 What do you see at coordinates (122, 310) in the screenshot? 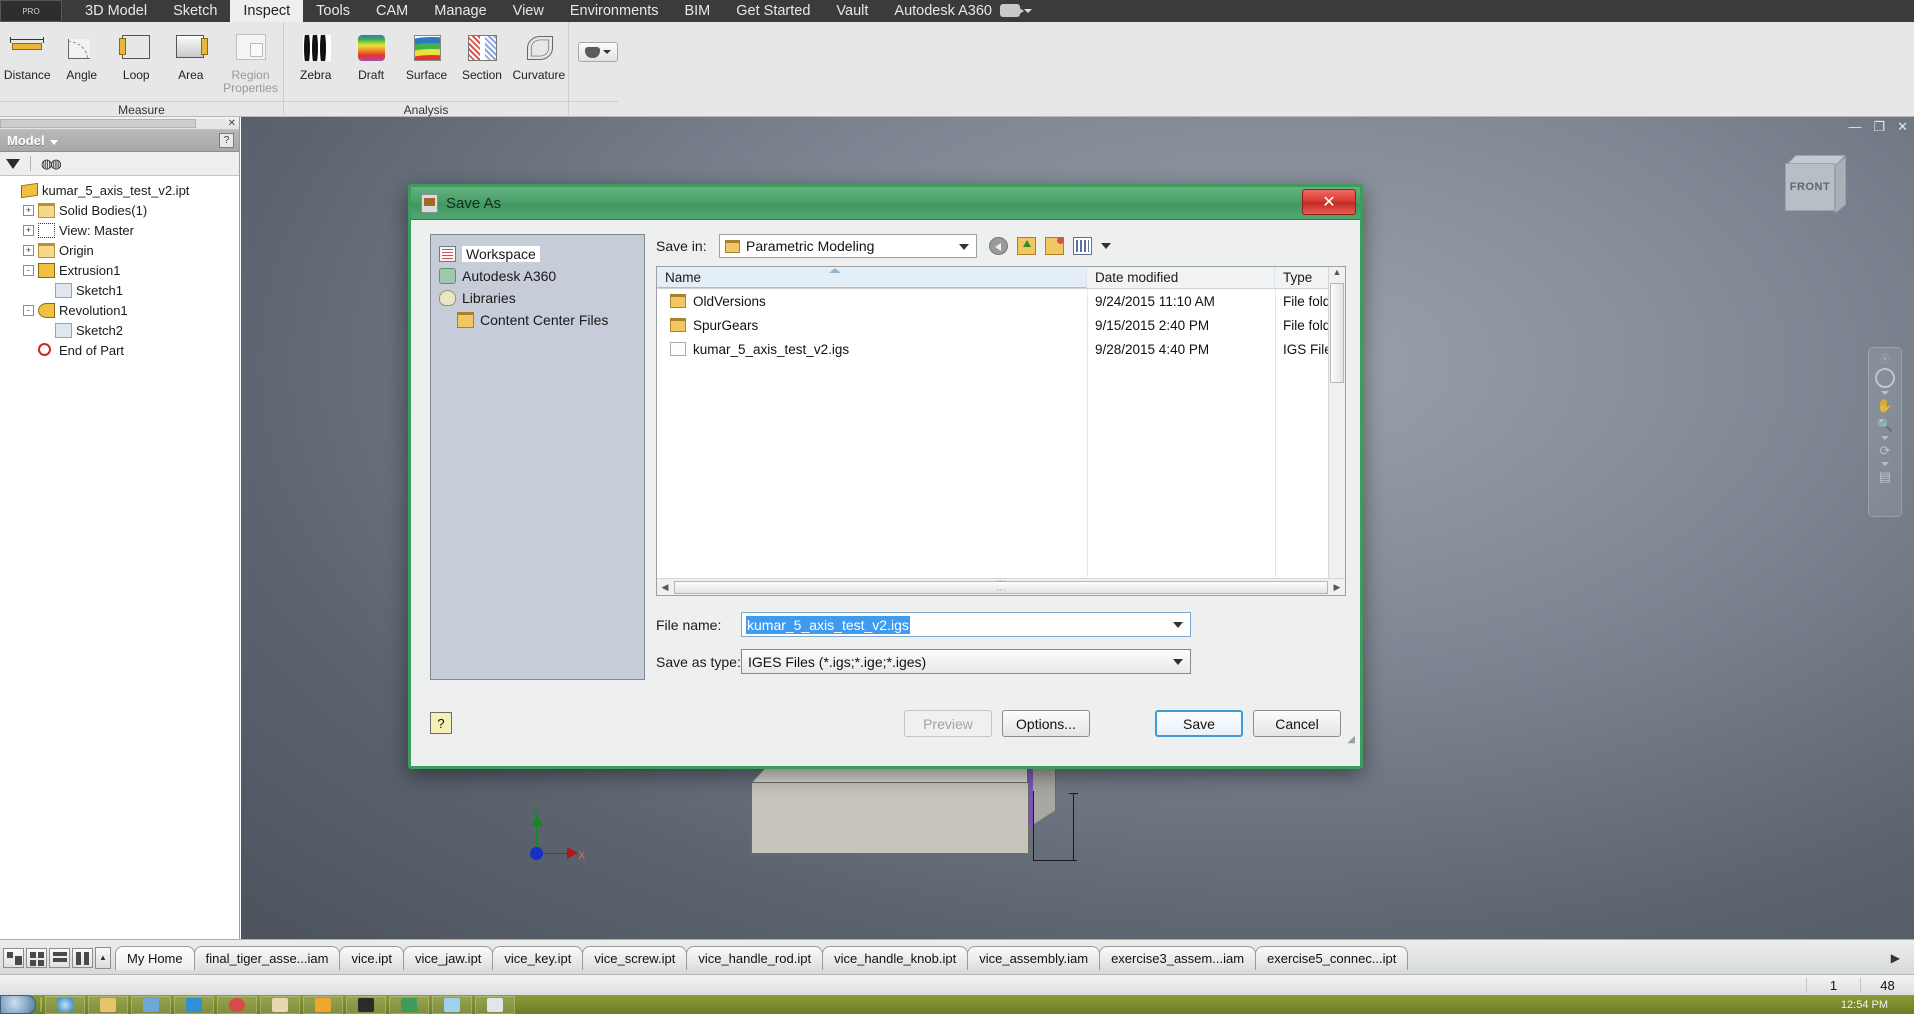
I see `tree-item-revolution1: - Revolution1` at bounding box center [122, 310].